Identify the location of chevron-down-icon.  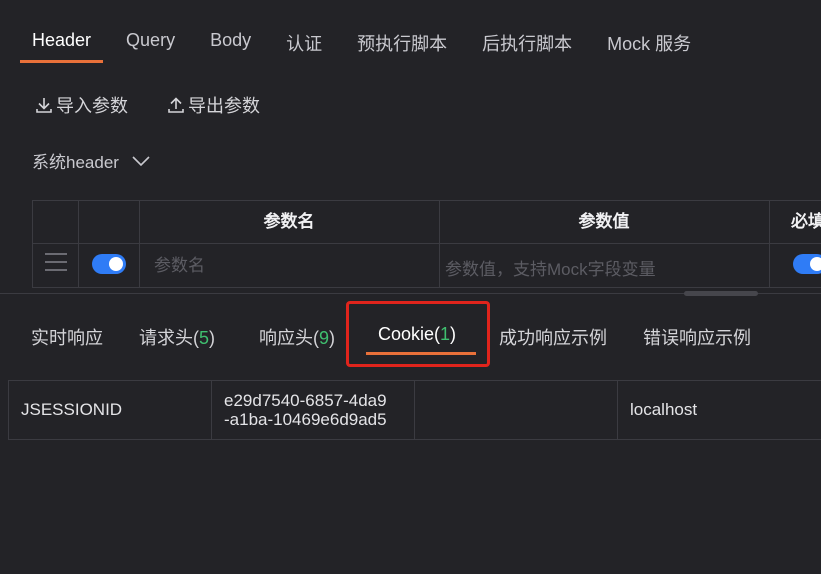
(141, 160).